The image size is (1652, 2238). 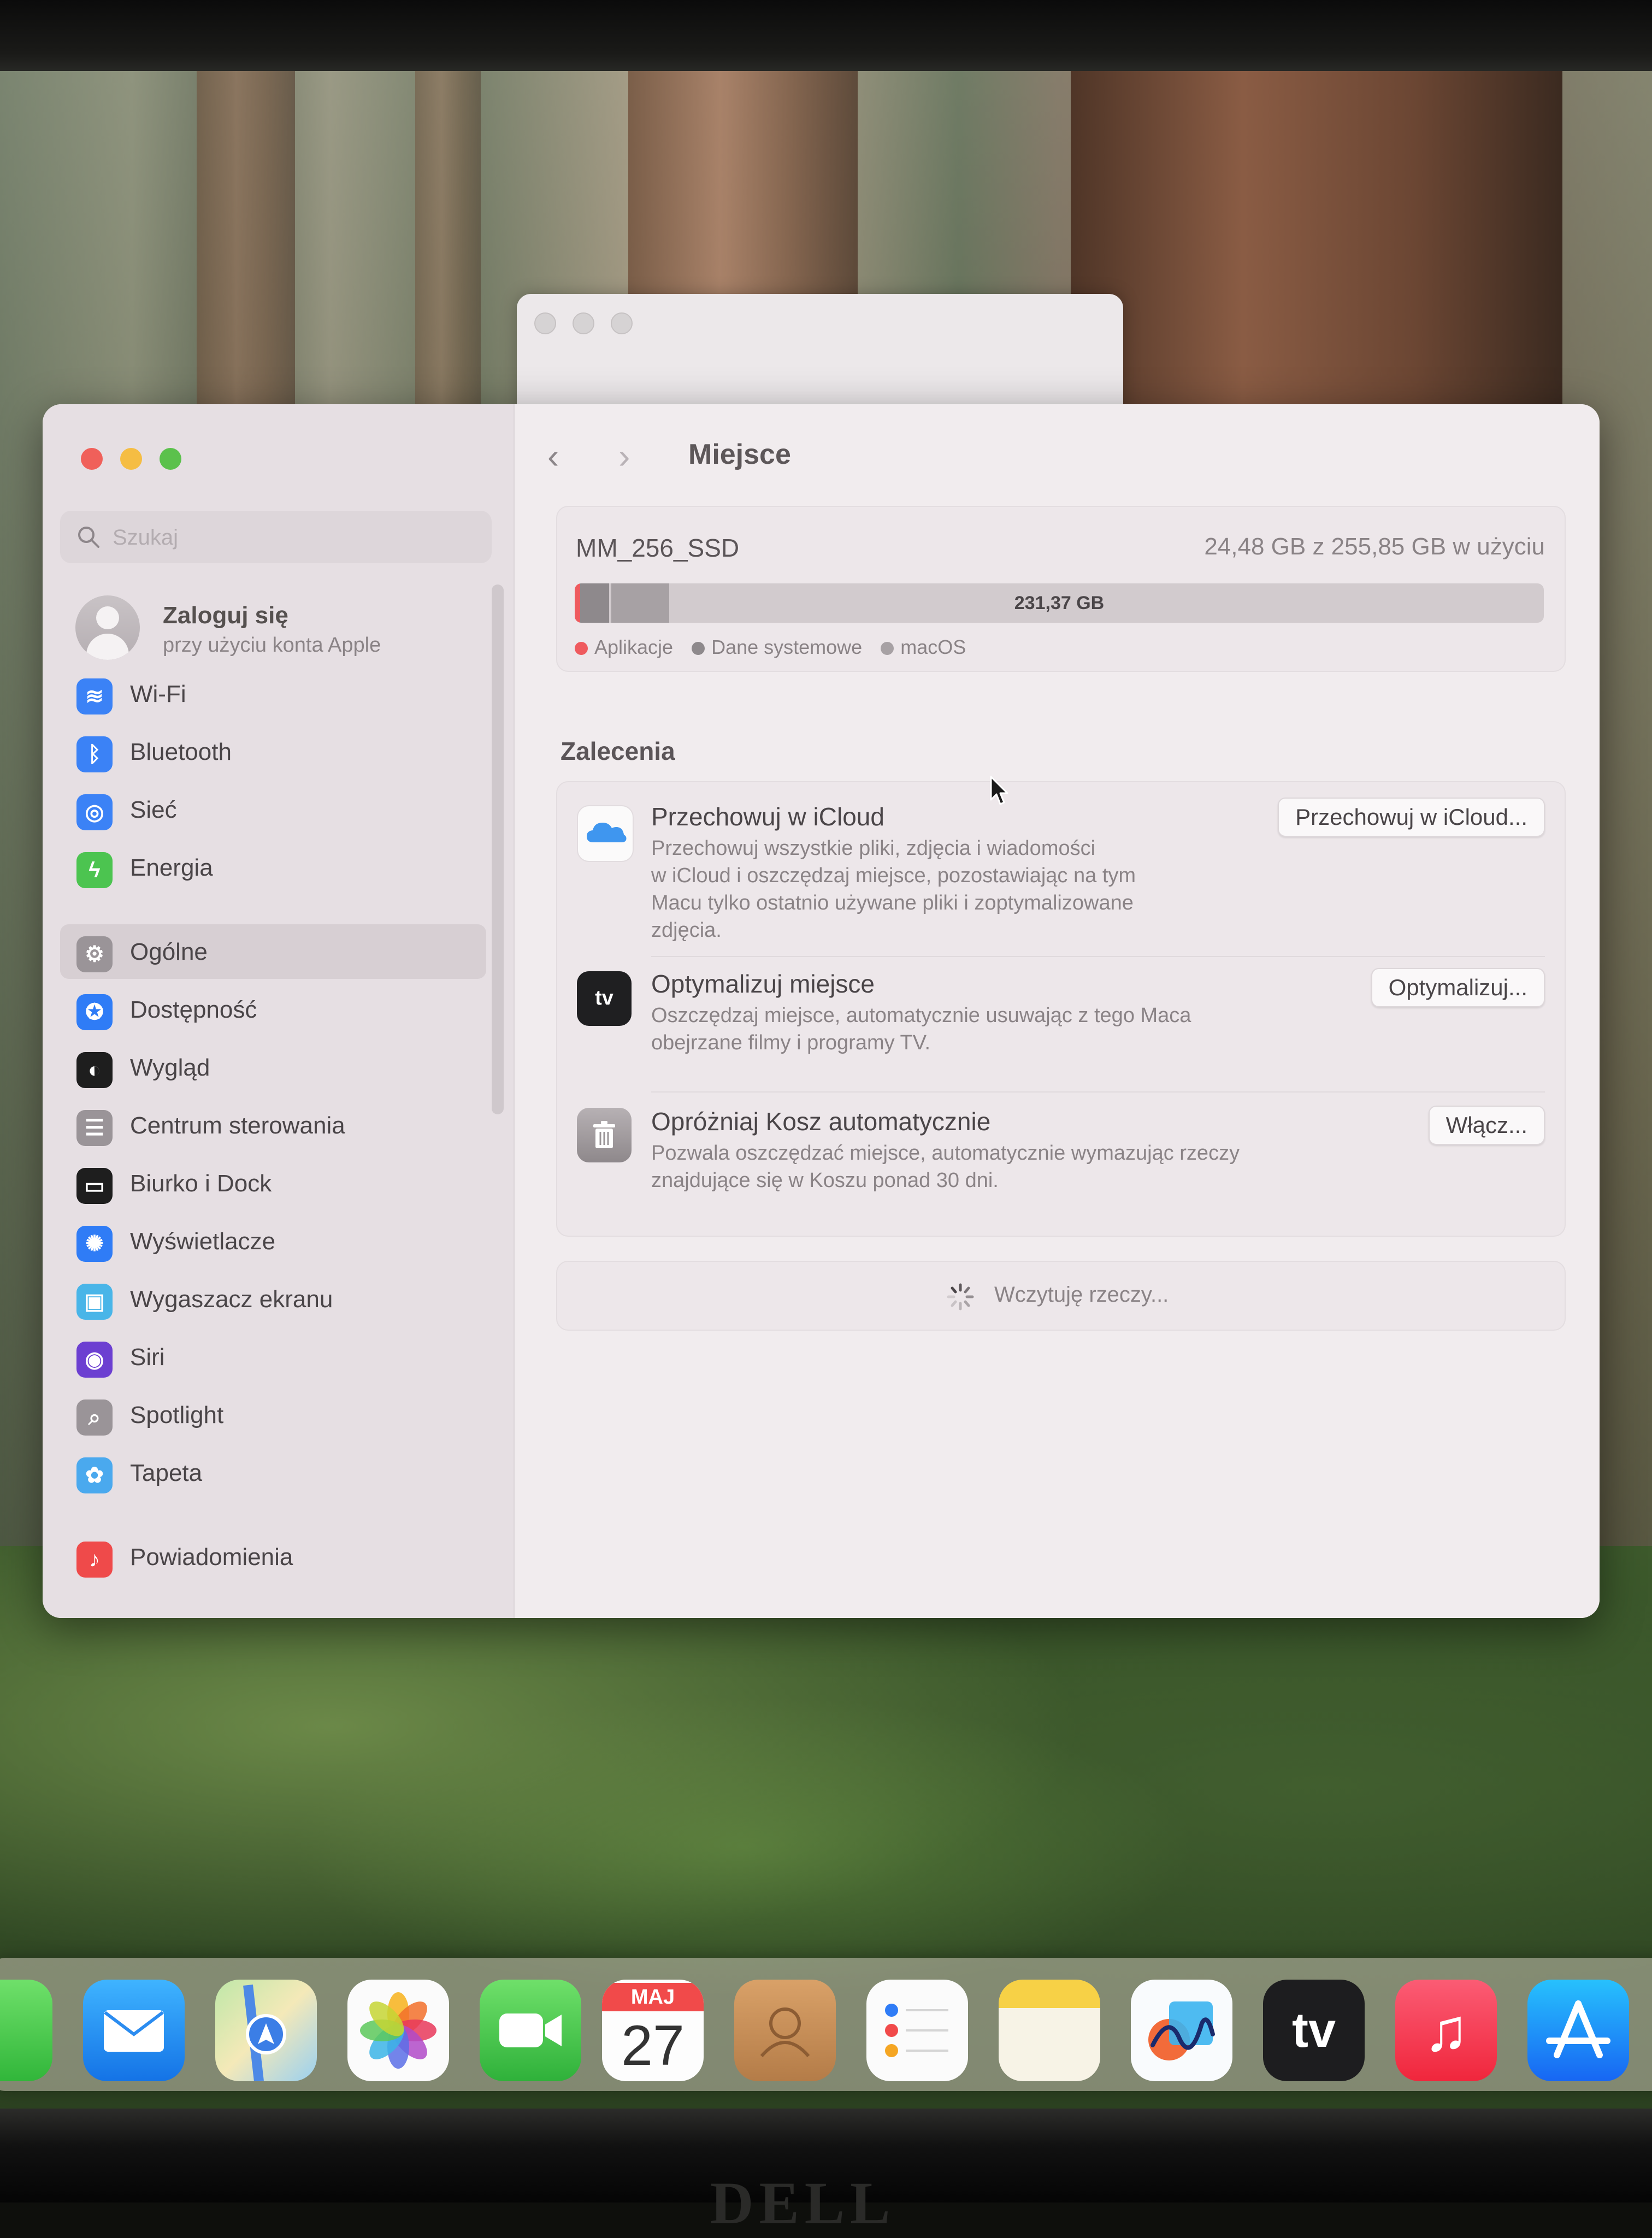 I want to click on calendar-day: 27, so click(x=653, y=2045).